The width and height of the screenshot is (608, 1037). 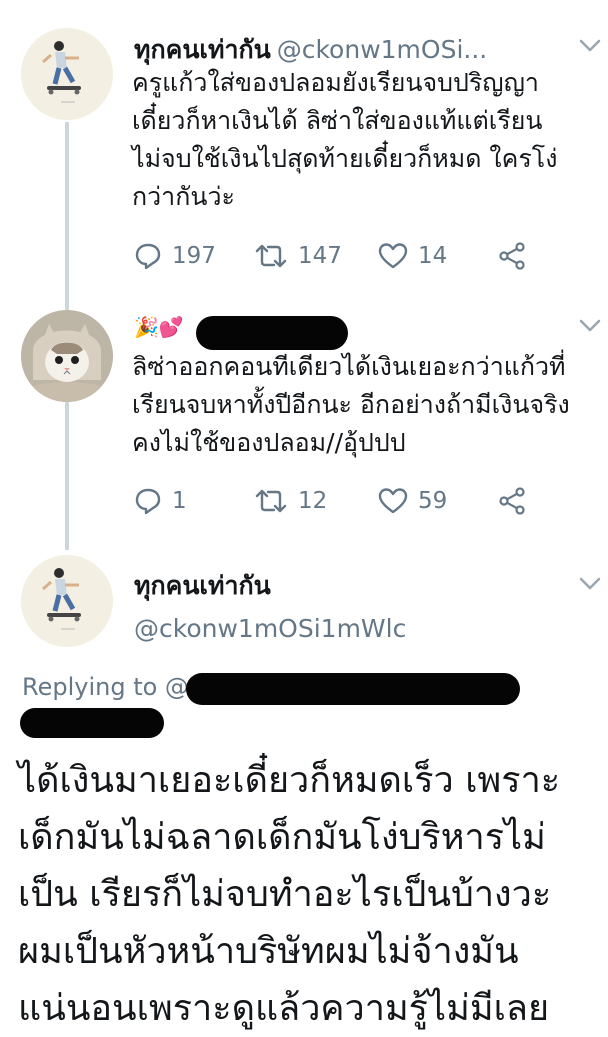 I want to click on reply-count: 197, so click(x=194, y=256).